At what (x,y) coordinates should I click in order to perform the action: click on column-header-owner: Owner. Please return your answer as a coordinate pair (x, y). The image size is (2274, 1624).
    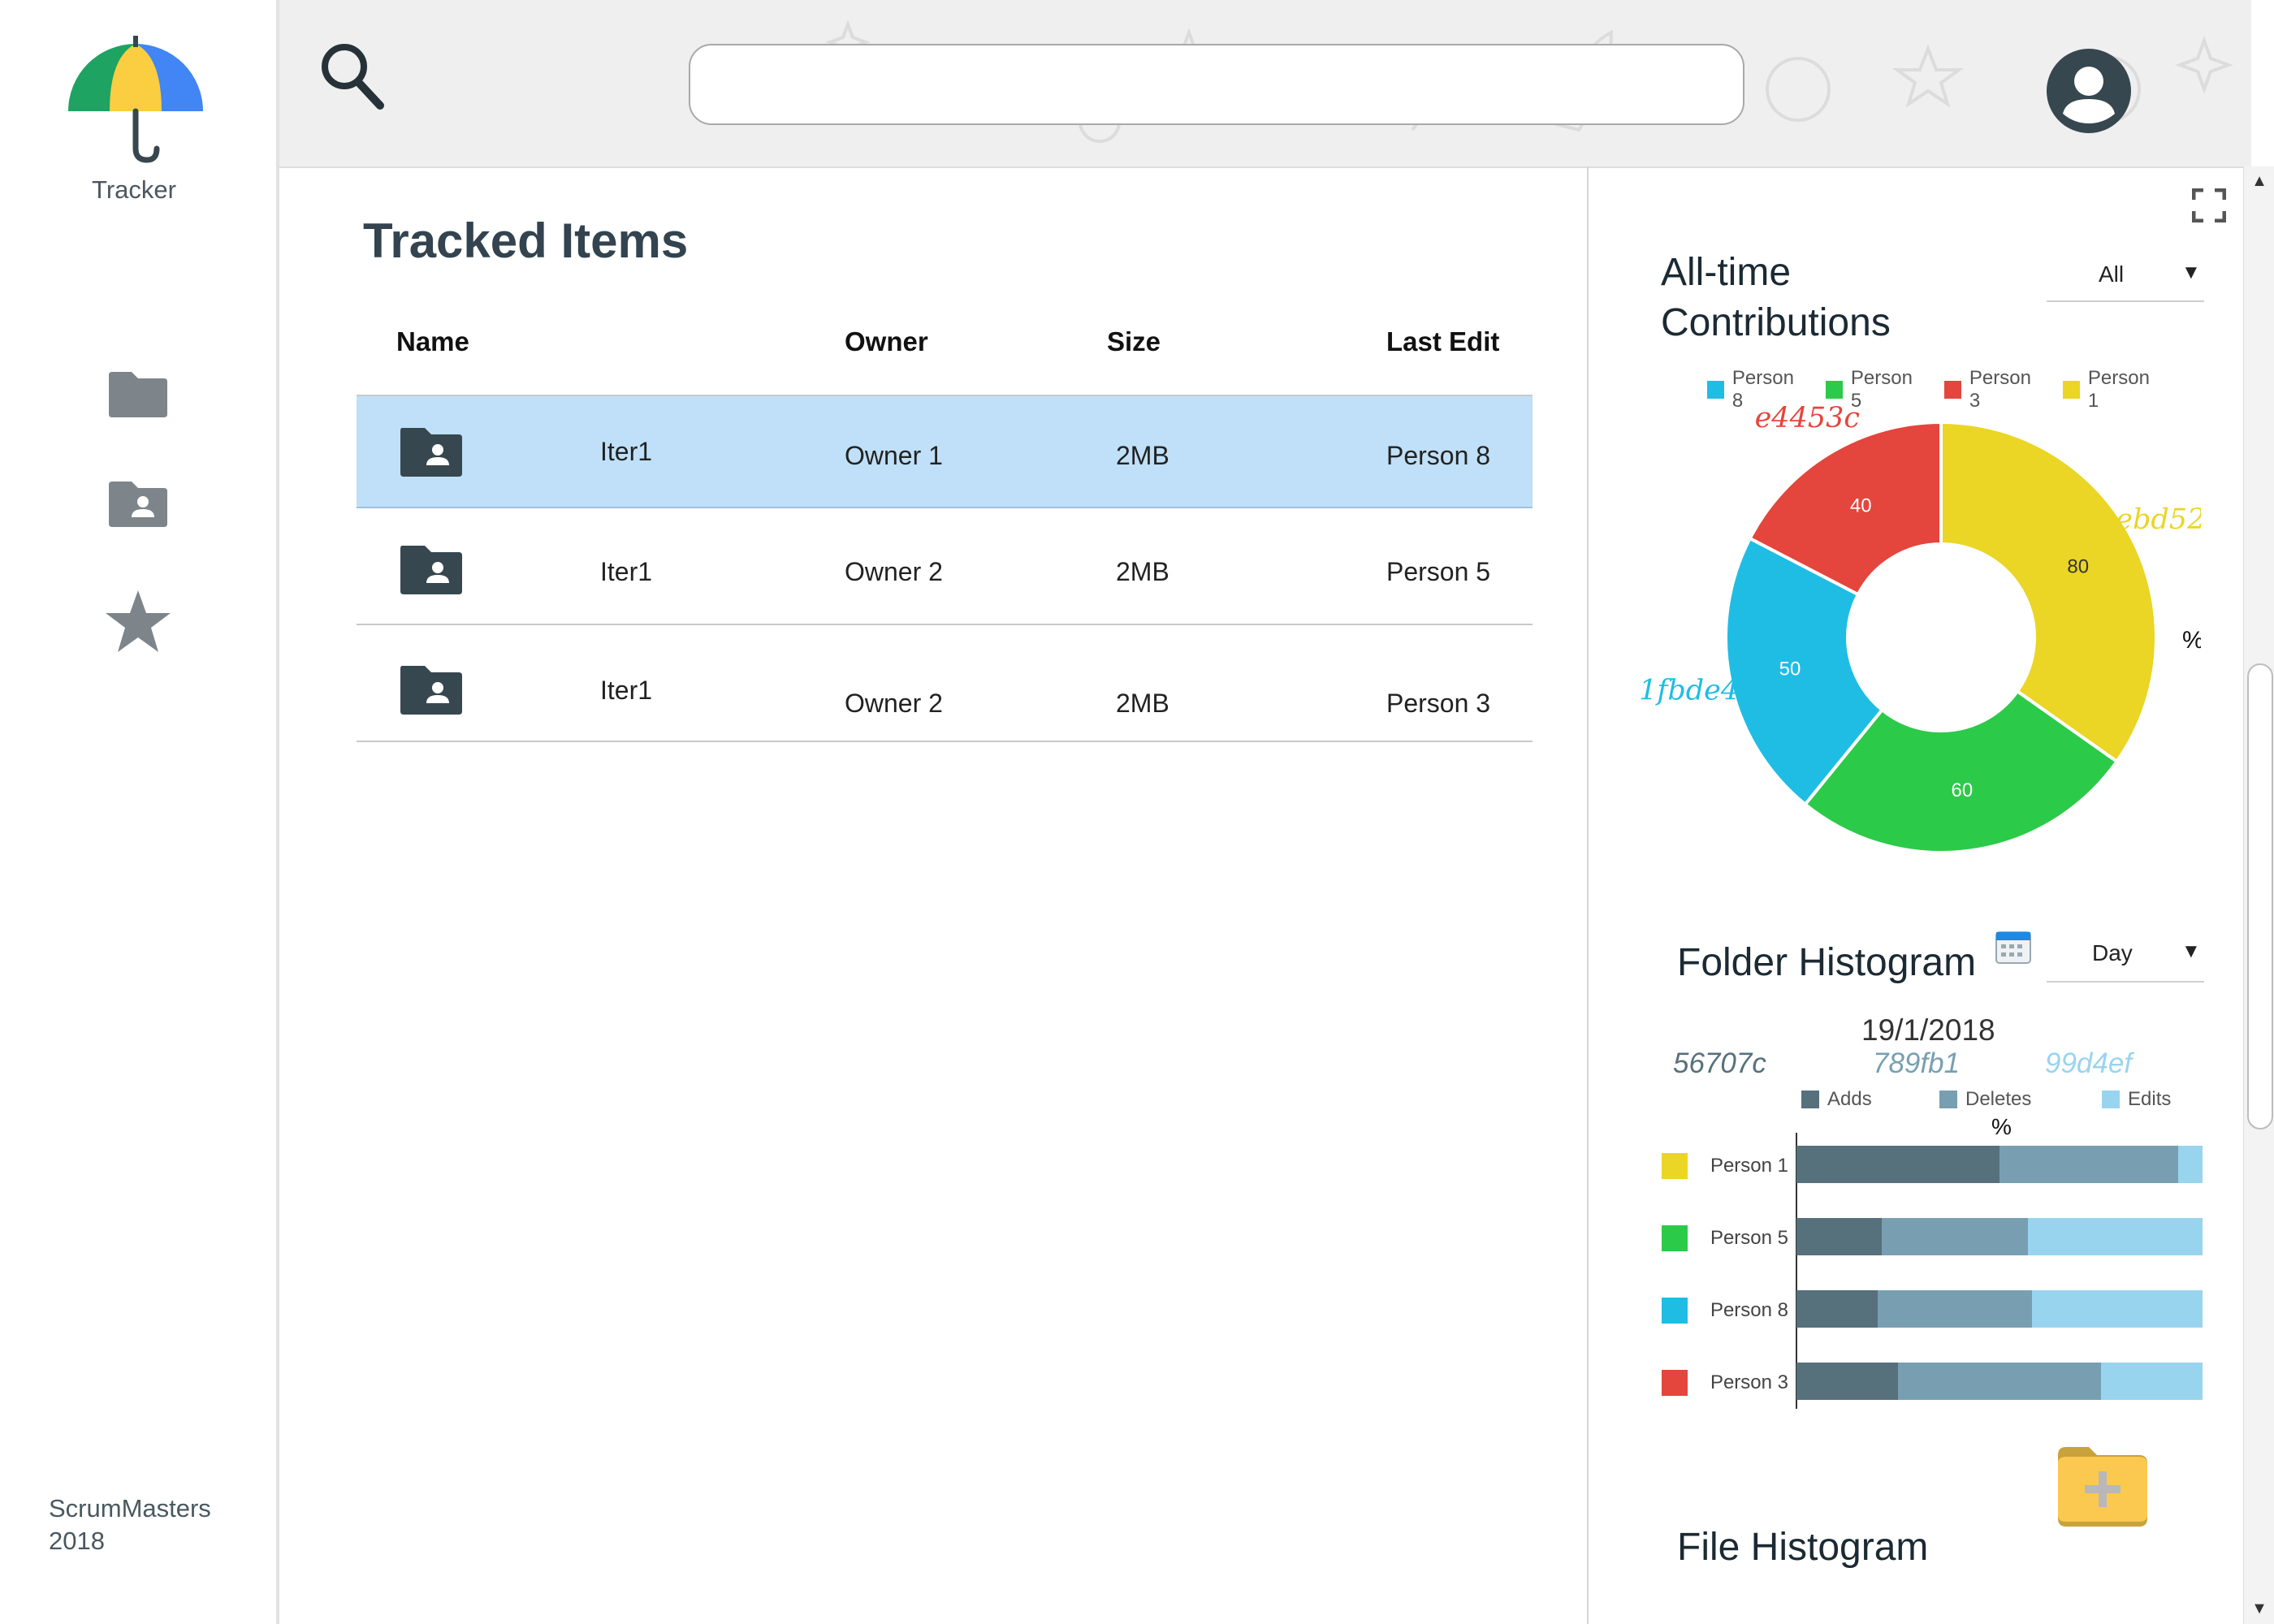
    Looking at the image, I should click on (886, 341).